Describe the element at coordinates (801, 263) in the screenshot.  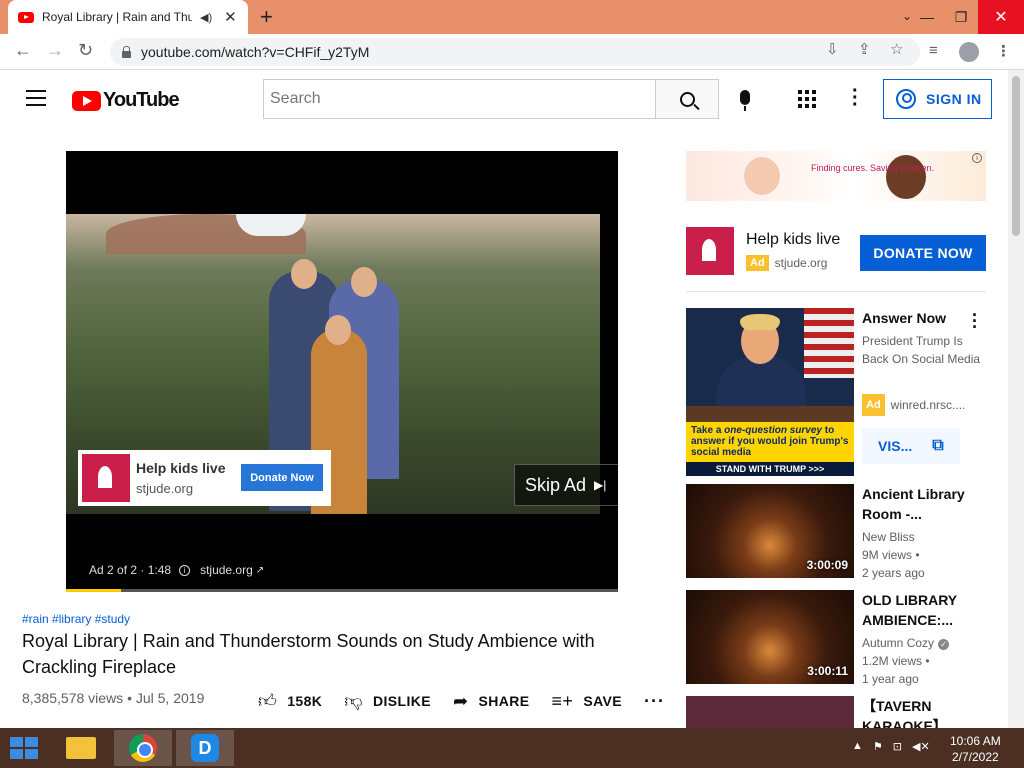
I see `sidebar-ad-domain: stjude.org` at that location.